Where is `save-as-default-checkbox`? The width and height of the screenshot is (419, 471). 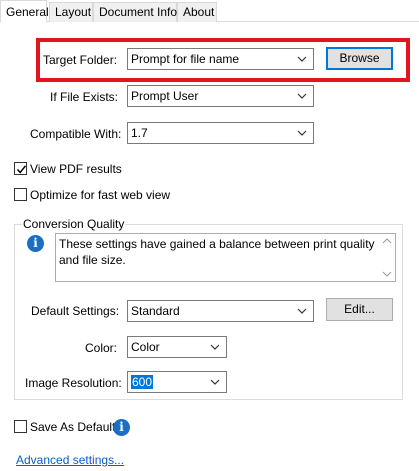 save-as-default-checkbox is located at coordinates (20, 426).